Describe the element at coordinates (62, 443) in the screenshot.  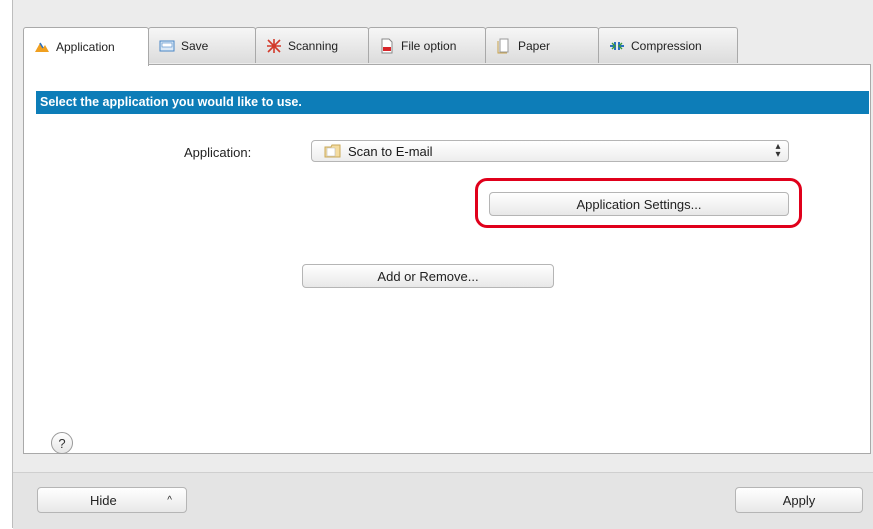
I see `help-button: ?` at that location.